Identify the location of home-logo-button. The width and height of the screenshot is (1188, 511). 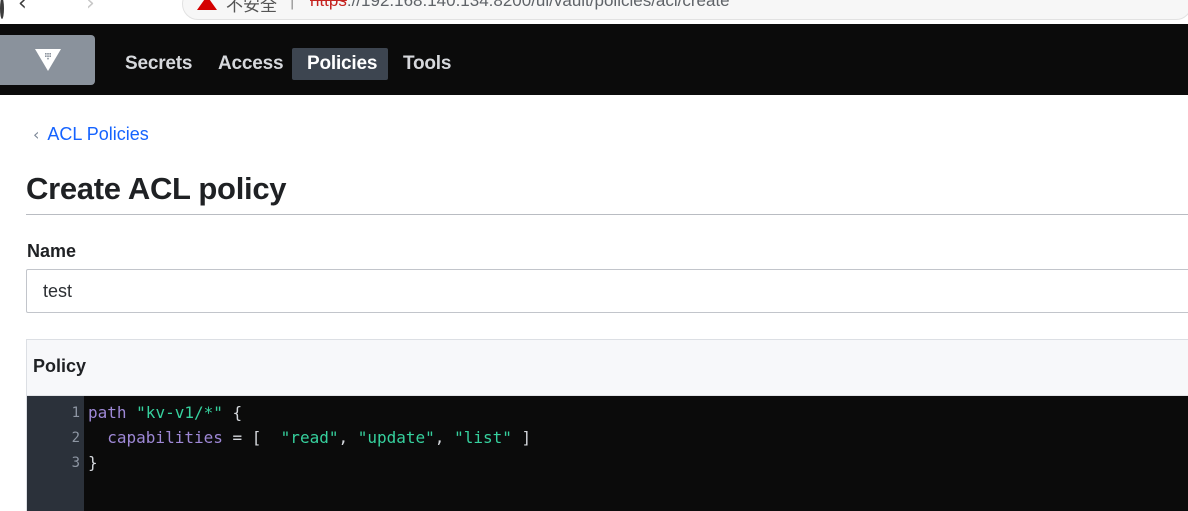
(47, 60).